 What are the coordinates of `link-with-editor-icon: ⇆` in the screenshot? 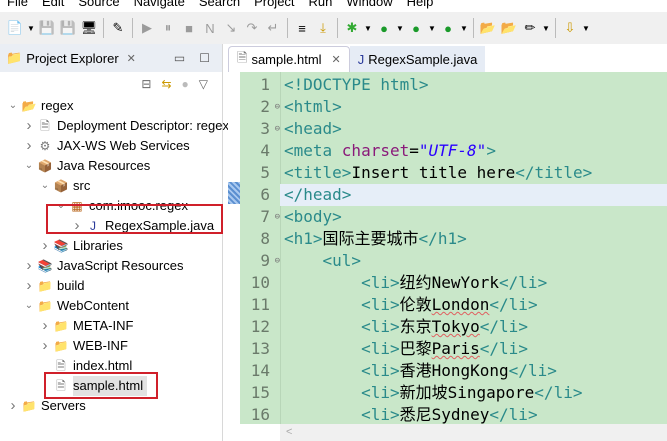 It's located at (166, 84).